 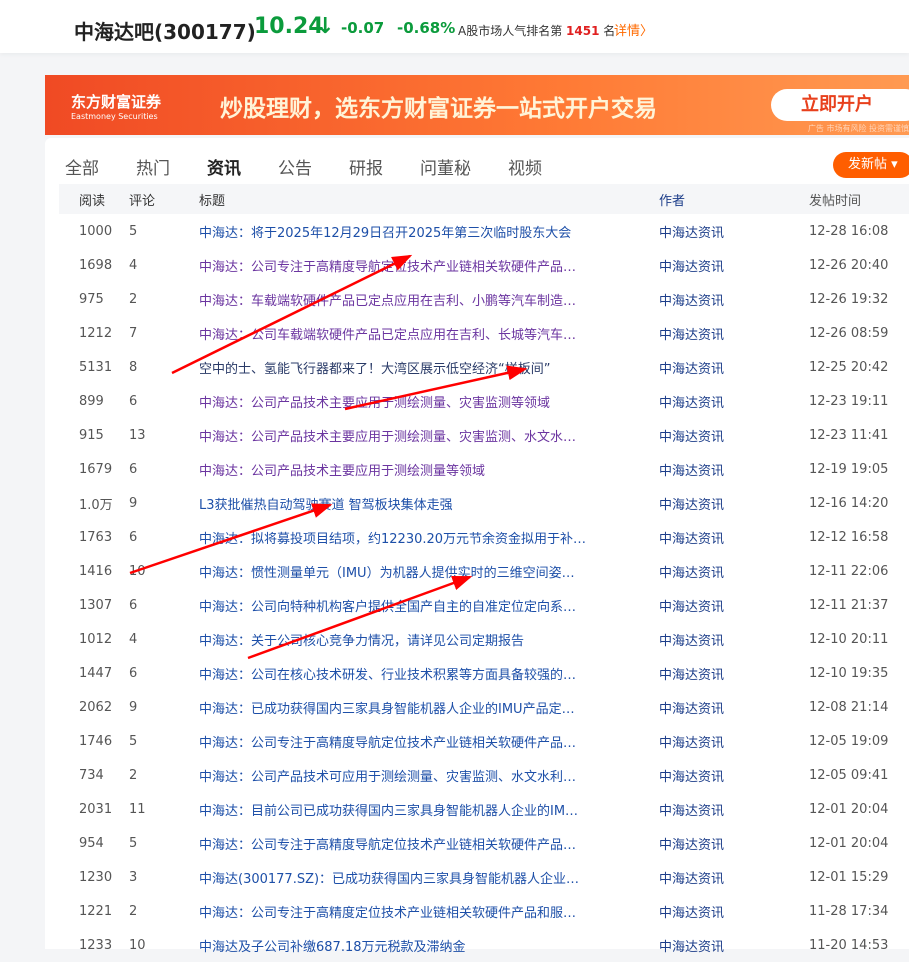 I want to click on post-title: 中海达：关于公司核心竞争力情况，请详见公司定期报告, so click(x=429, y=639).